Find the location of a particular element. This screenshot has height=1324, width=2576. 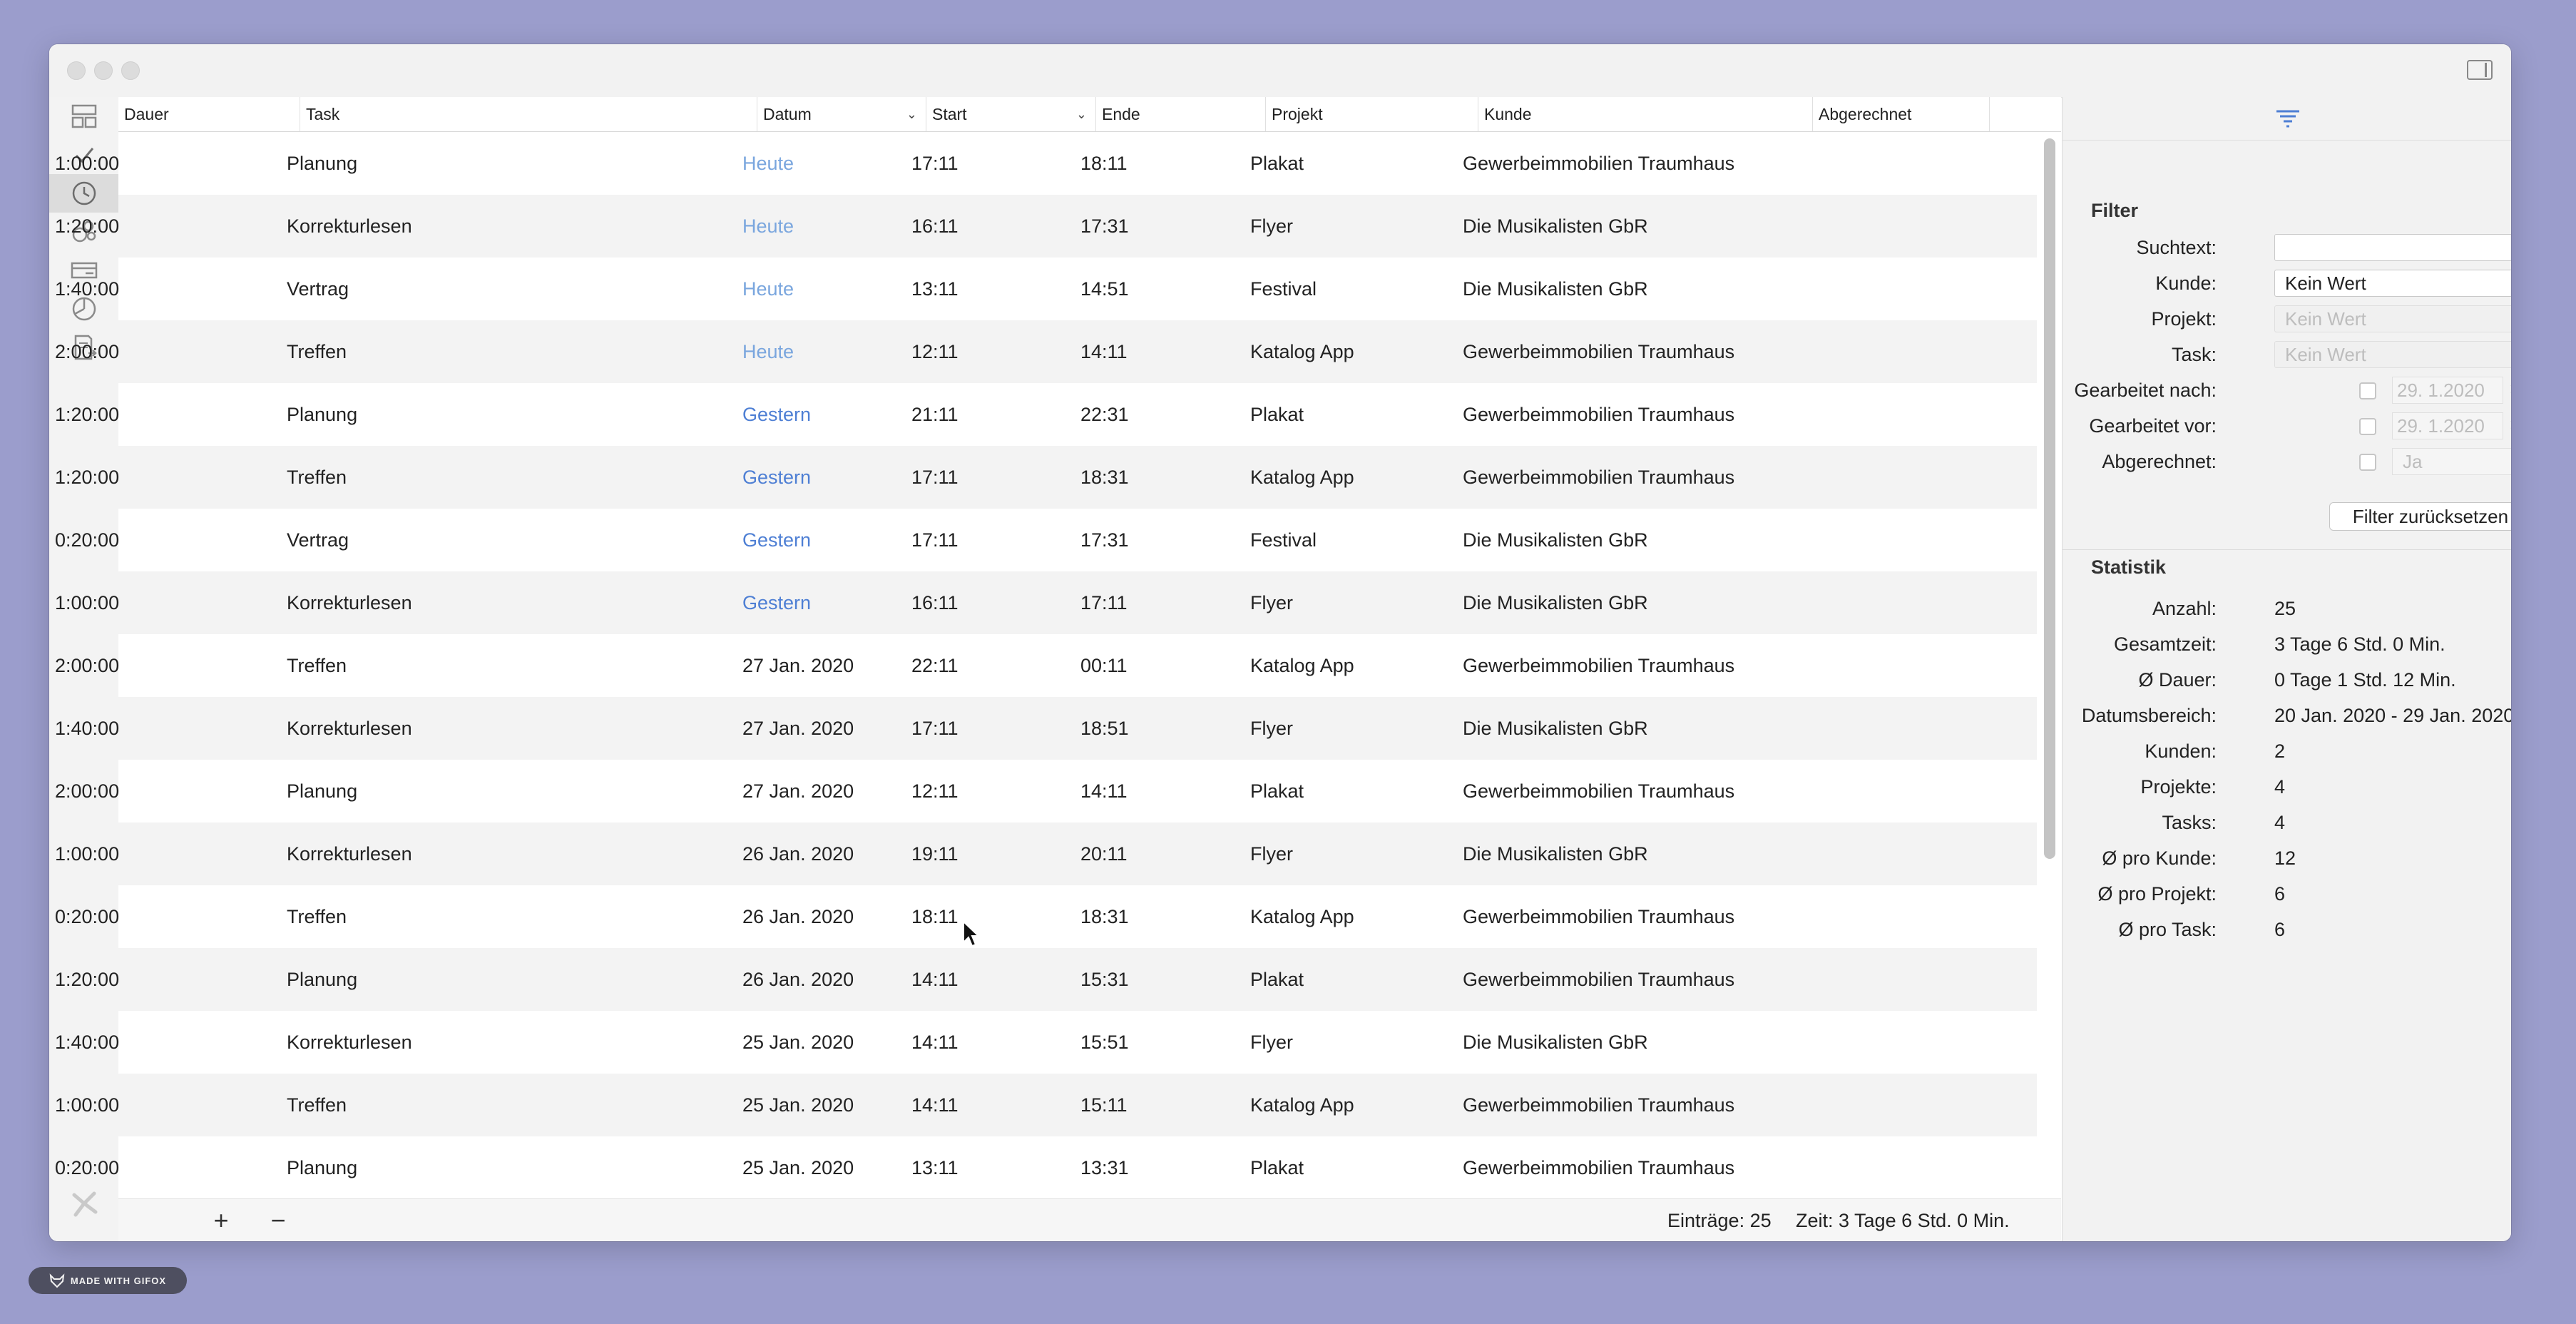

cell-start: 18:11 is located at coordinates (935, 917).